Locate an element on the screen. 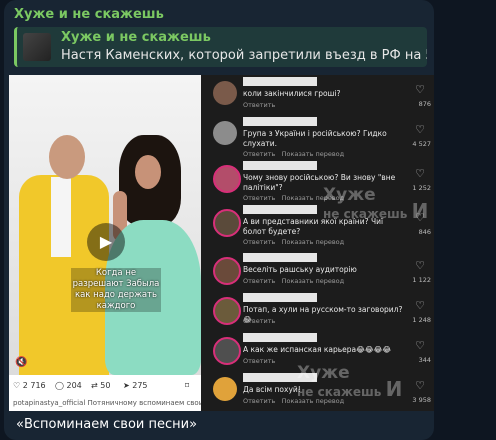  share-icon: ➤ 275 is located at coordinates (135, 385).